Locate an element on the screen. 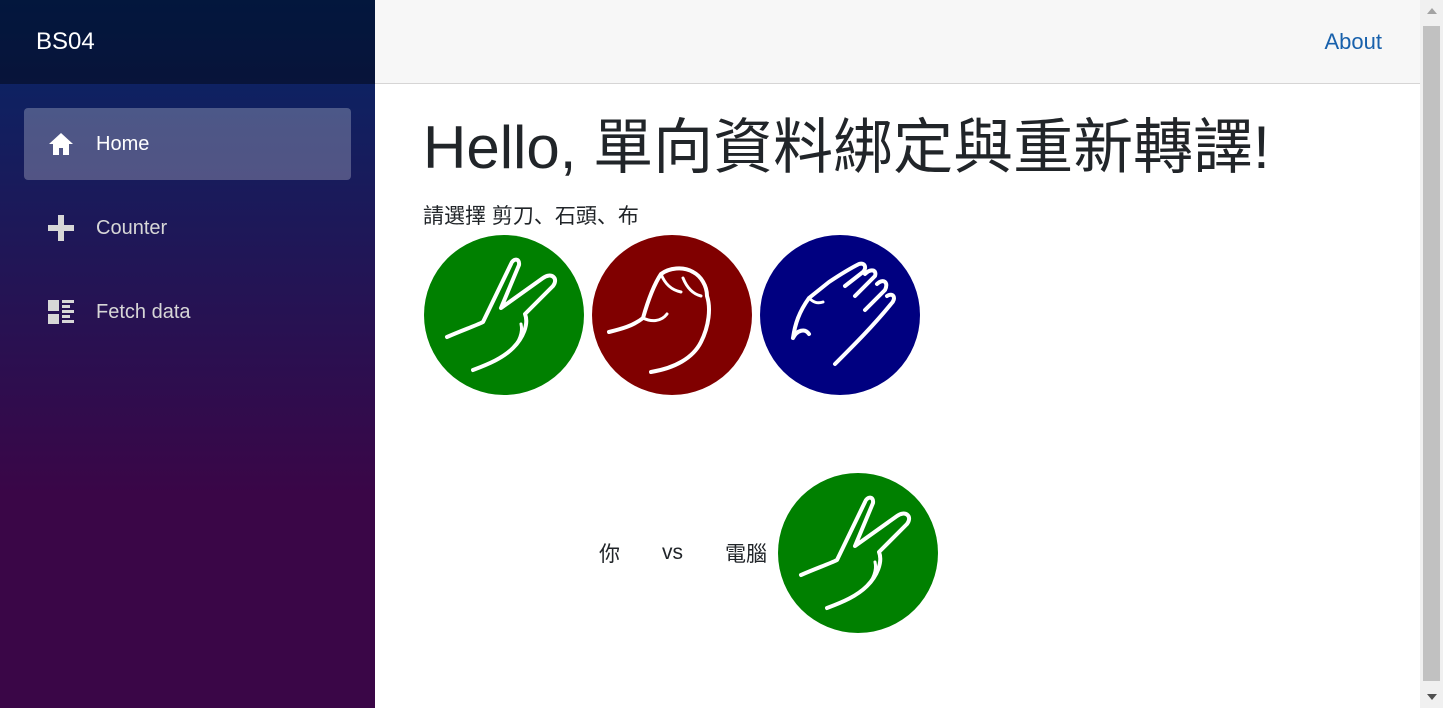 The height and width of the screenshot is (708, 1443). sidebar-item-label: Fetch data is located at coordinates (143, 311).